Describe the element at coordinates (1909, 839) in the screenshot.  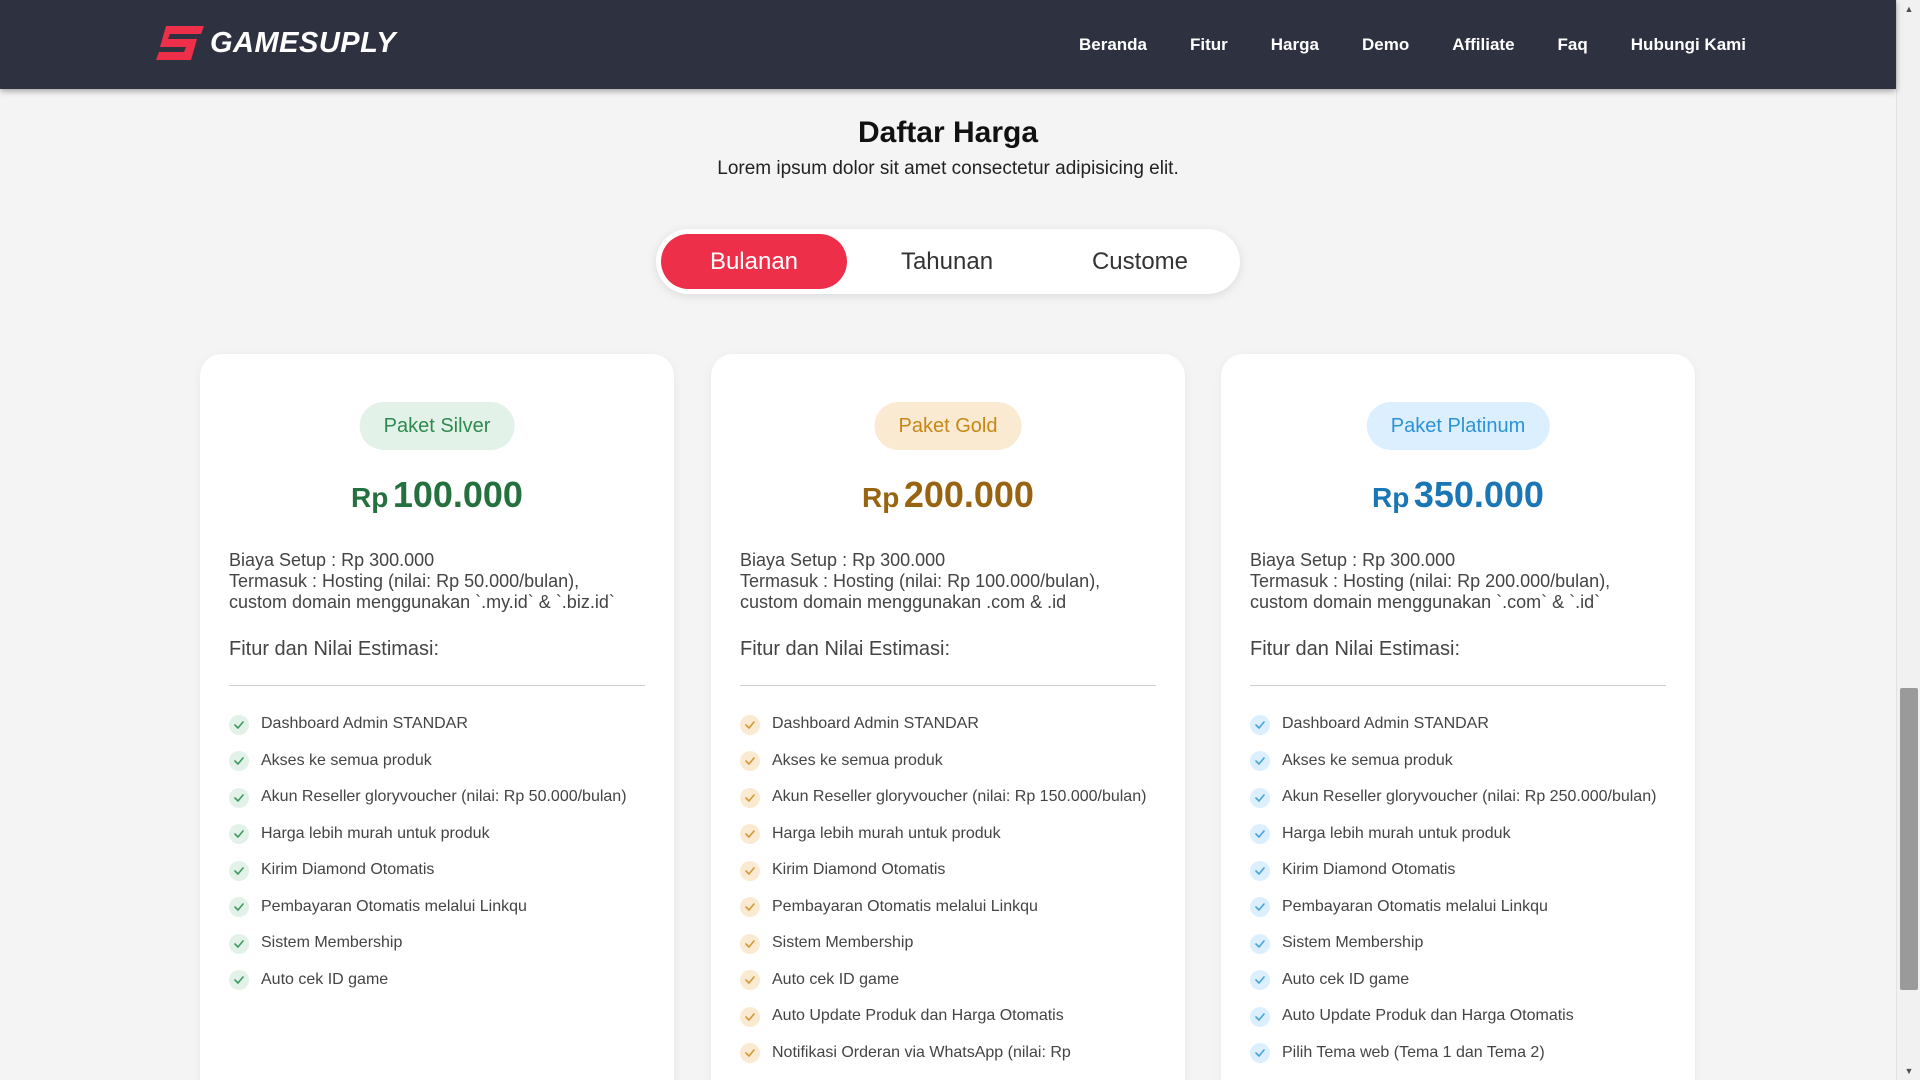
I see `scrollbar-thumb` at that location.